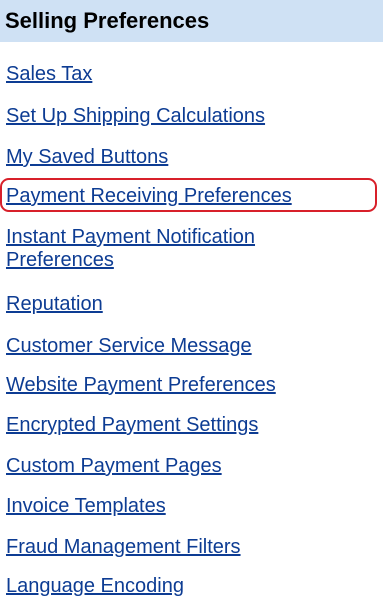 The image size is (383, 598). I want to click on link-fraud-management-filters: Fraud Management Filters, so click(123, 547).